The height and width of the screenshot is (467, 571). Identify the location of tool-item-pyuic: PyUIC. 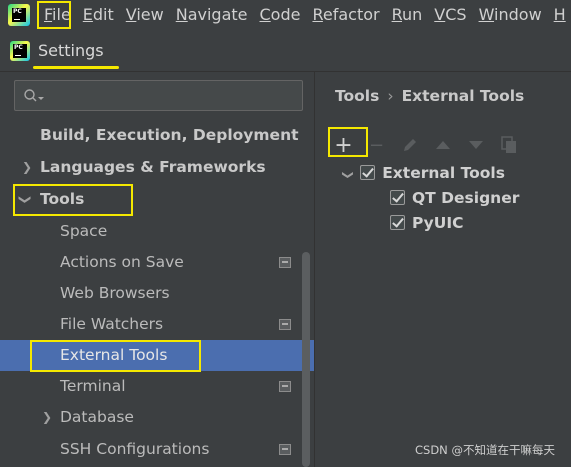
(426, 223).